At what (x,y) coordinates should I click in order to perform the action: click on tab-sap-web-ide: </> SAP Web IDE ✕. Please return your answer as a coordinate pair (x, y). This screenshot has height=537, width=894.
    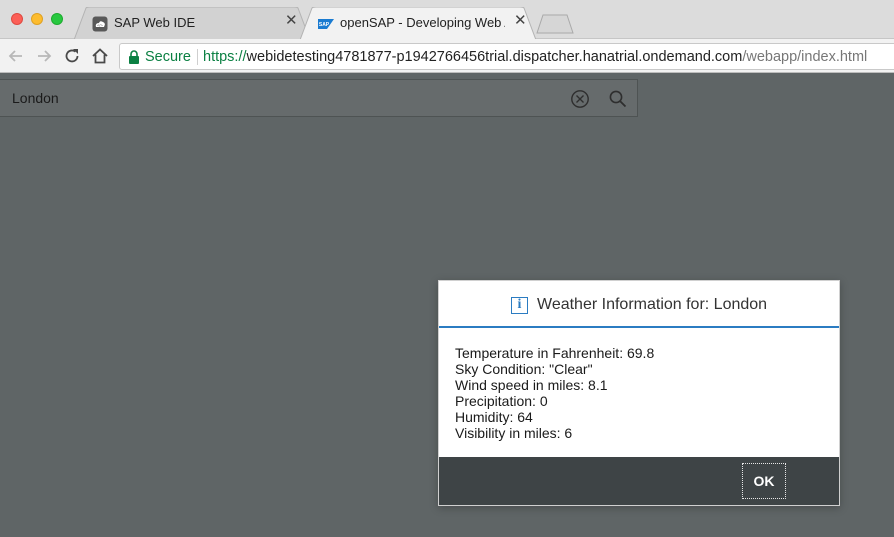
    Looking at the image, I should click on (192, 23).